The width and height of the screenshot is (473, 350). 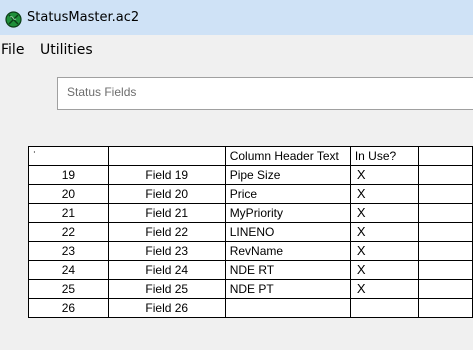 I want to click on menu-file: File, so click(x=12, y=50).